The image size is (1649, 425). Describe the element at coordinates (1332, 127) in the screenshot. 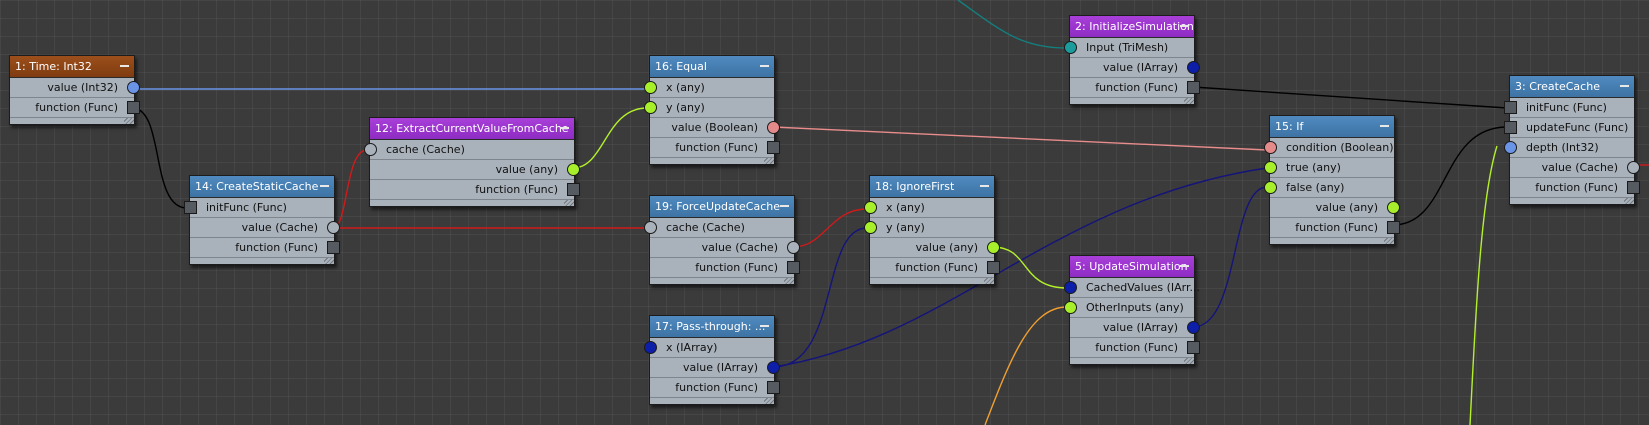

I see `node-header: 15: If` at that location.